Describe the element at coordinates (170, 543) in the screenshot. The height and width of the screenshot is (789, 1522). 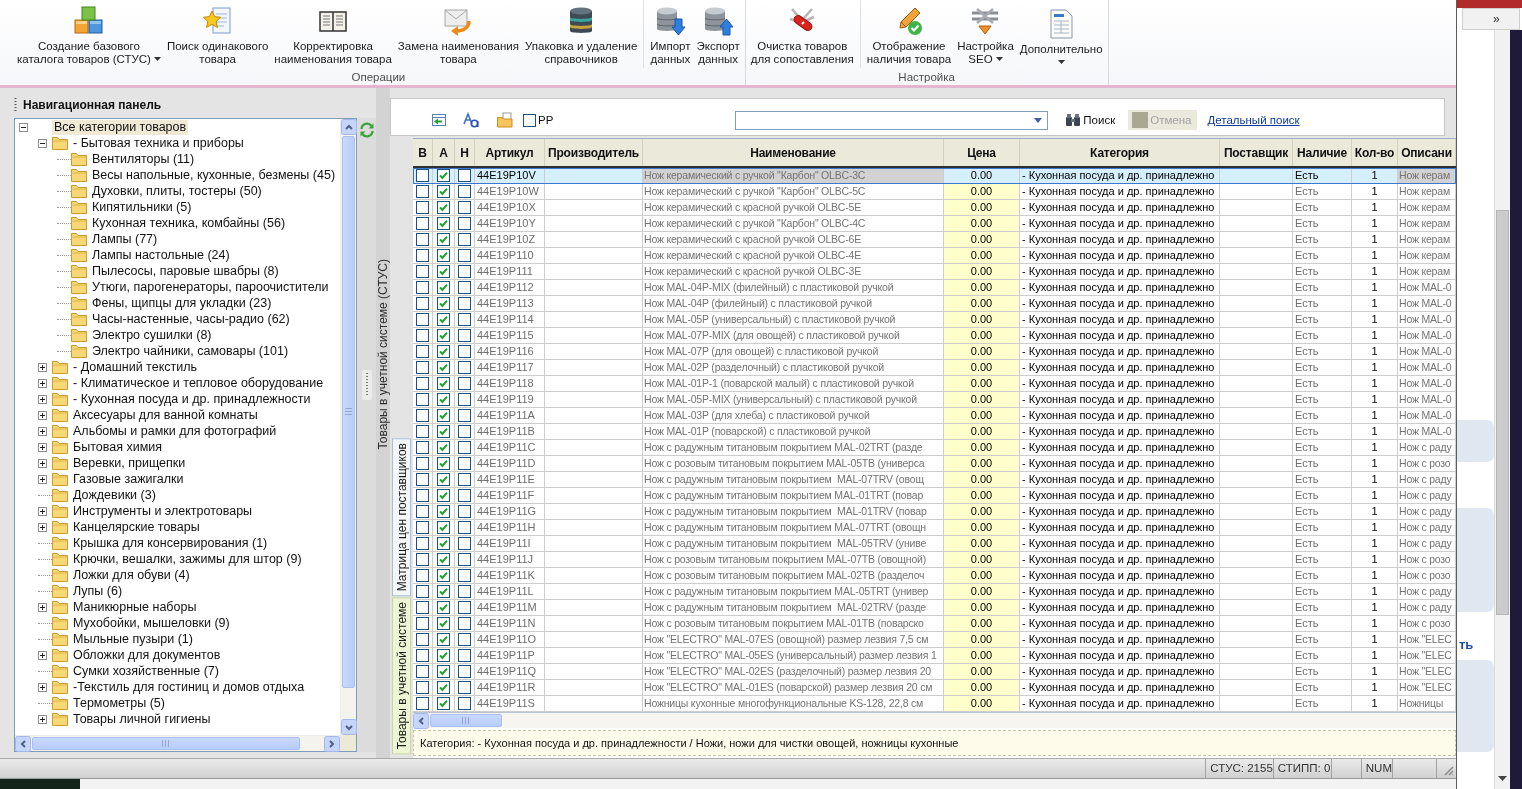
I see `tree-item: Крышка для консервирования (1)` at that location.